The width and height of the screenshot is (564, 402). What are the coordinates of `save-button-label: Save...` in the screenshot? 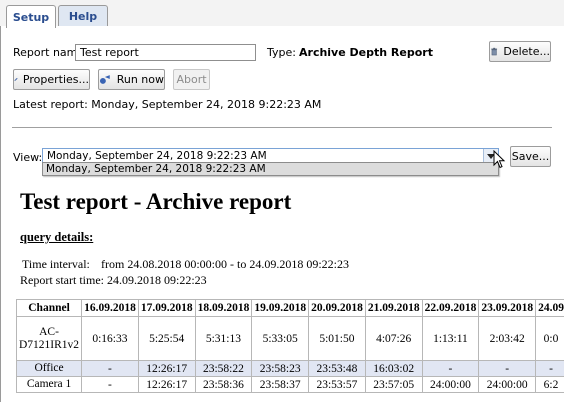 It's located at (530, 156).